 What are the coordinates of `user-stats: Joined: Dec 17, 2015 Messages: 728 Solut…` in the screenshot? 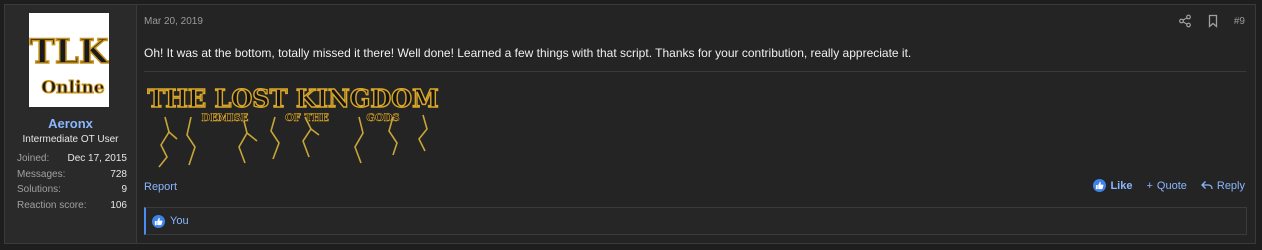 It's located at (72, 182).